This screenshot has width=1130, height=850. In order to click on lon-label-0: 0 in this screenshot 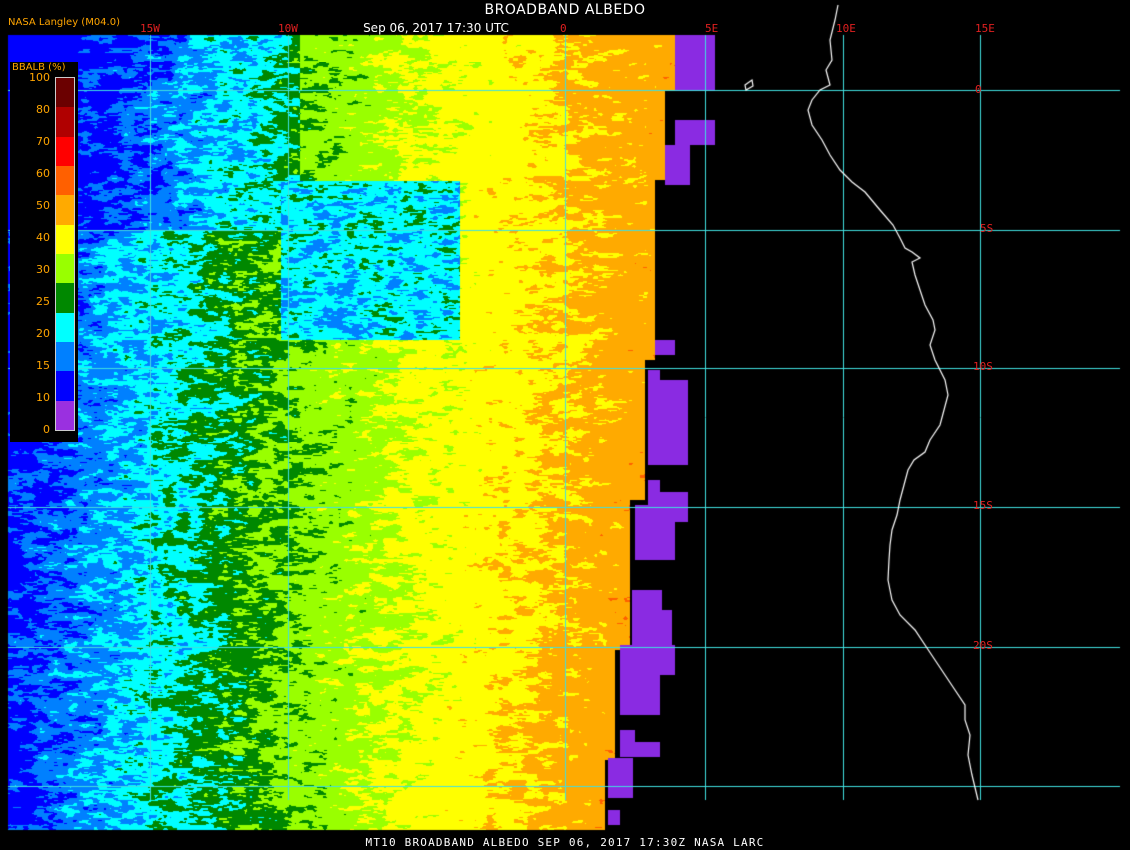, I will do `click(563, 28)`.